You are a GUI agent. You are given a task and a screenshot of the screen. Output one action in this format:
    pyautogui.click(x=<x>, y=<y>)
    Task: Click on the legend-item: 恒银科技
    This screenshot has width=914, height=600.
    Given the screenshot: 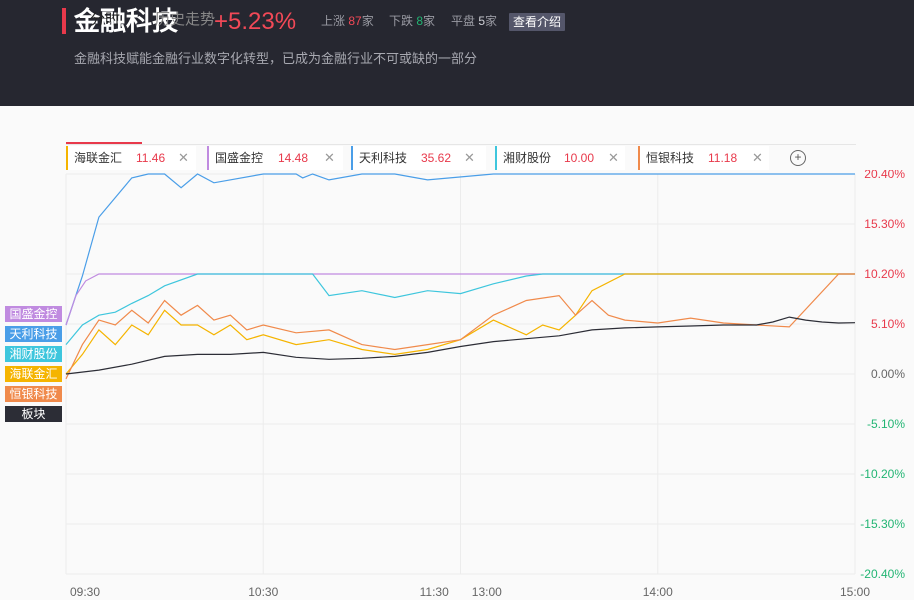 What is the action you would take?
    pyautogui.click(x=33, y=394)
    